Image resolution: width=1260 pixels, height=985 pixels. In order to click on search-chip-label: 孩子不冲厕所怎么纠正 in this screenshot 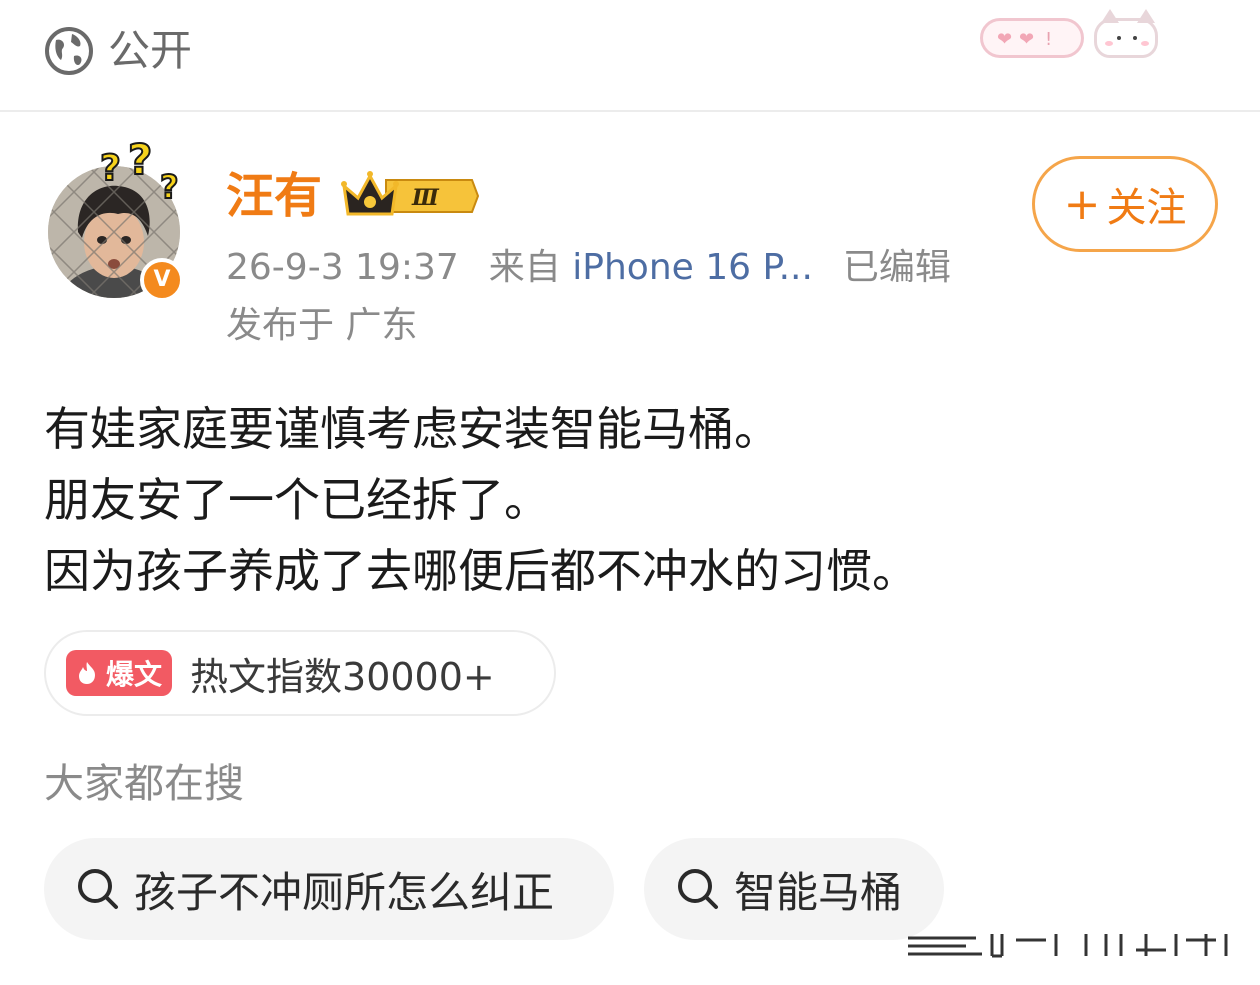, I will do `click(344, 892)`.